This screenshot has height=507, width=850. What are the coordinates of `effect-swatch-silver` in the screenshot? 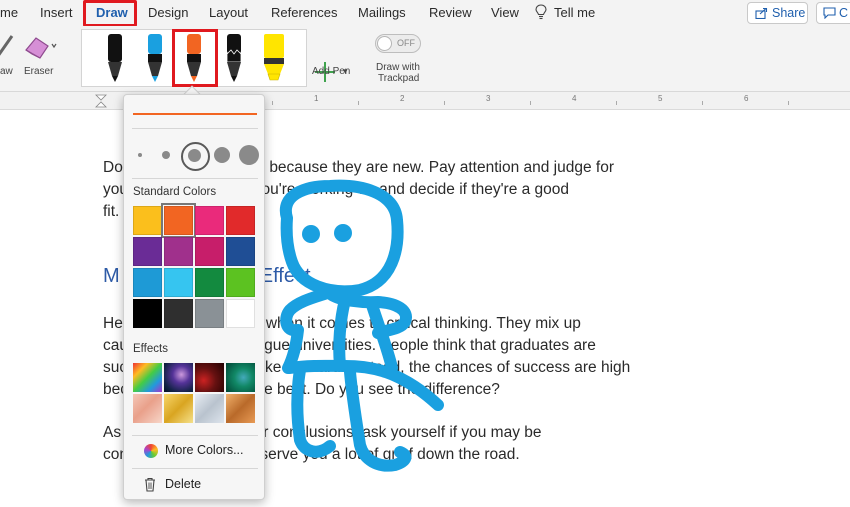 It's located at (209, 408).